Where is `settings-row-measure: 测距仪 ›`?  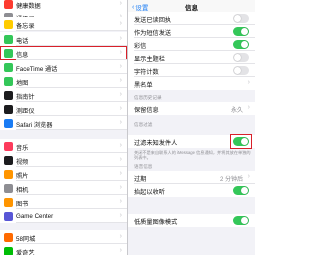 settings-row-measure: 测距仪 › is located at coordinates (63, 109).